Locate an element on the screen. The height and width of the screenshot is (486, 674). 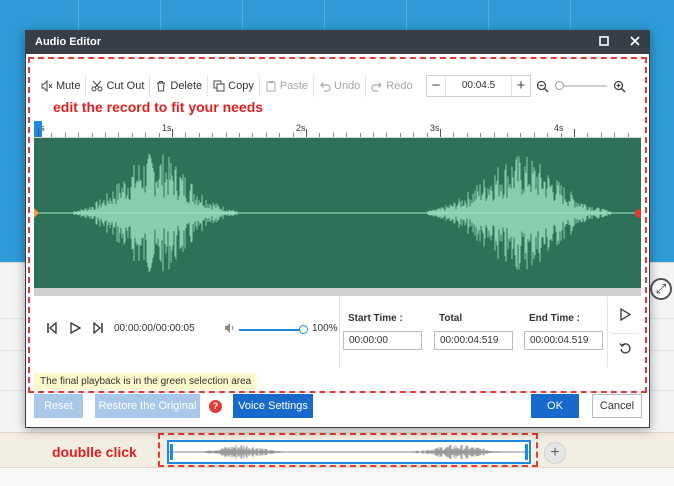
zoom-slider-knob is located at coordinates (559, 85).